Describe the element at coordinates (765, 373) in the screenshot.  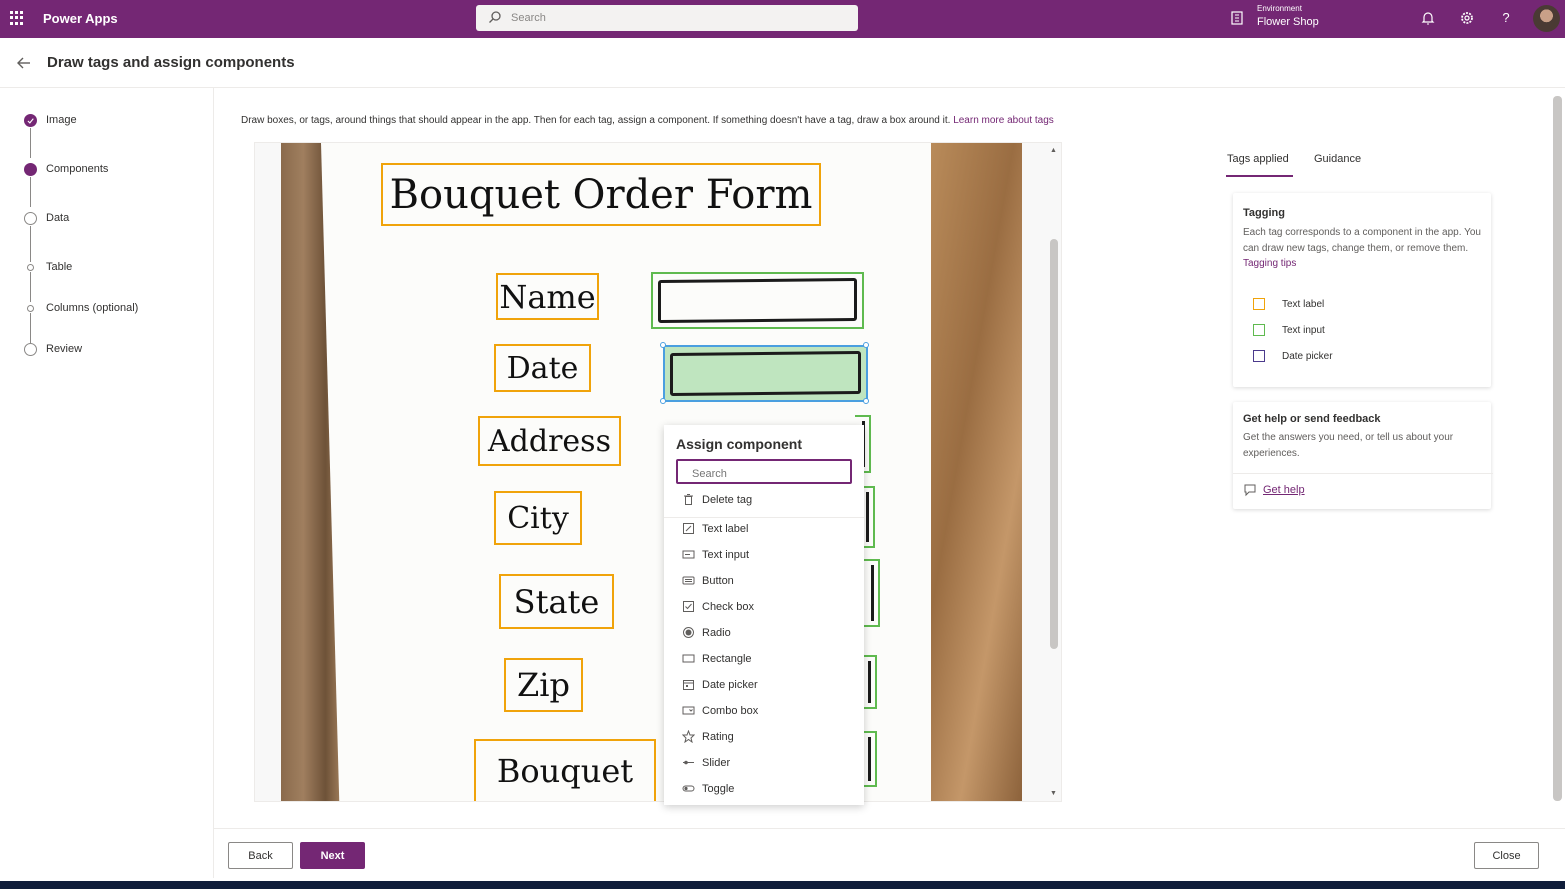
I see `tag-date-text-input-selected` at that location.